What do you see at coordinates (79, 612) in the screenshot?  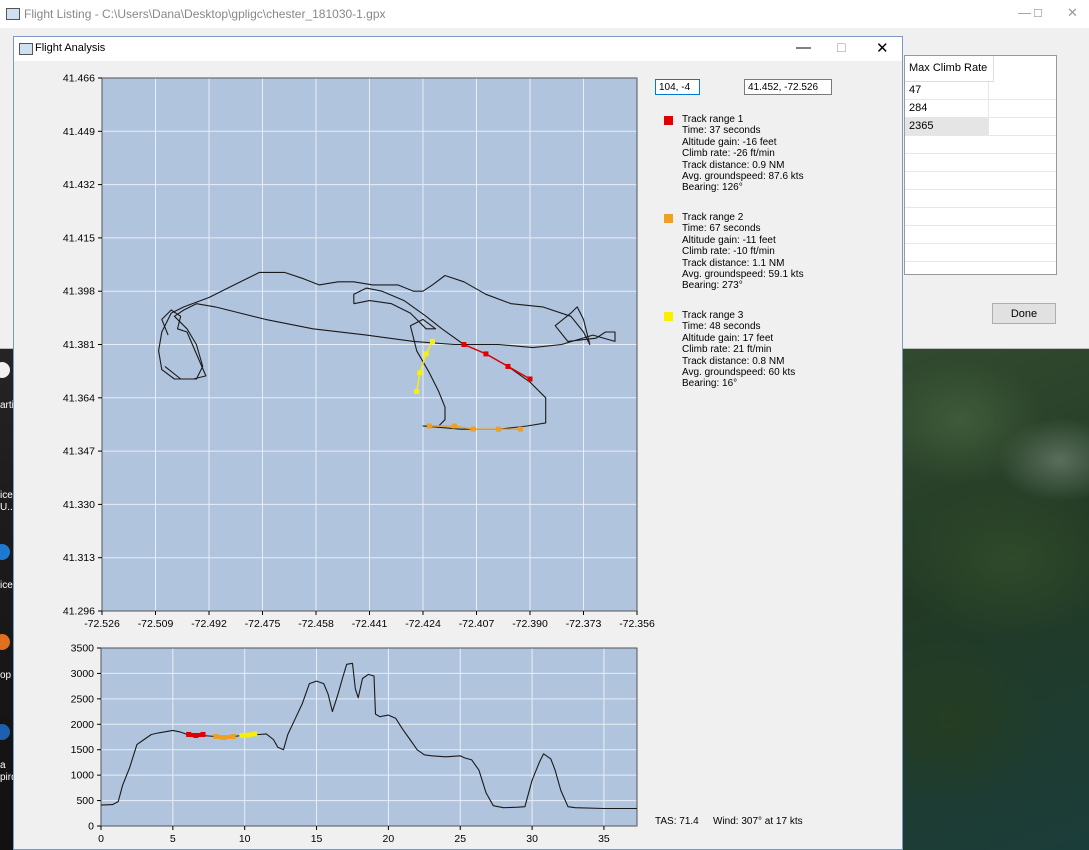 I see `y-tick-label: 41.296` at bounding box center [79, 612].